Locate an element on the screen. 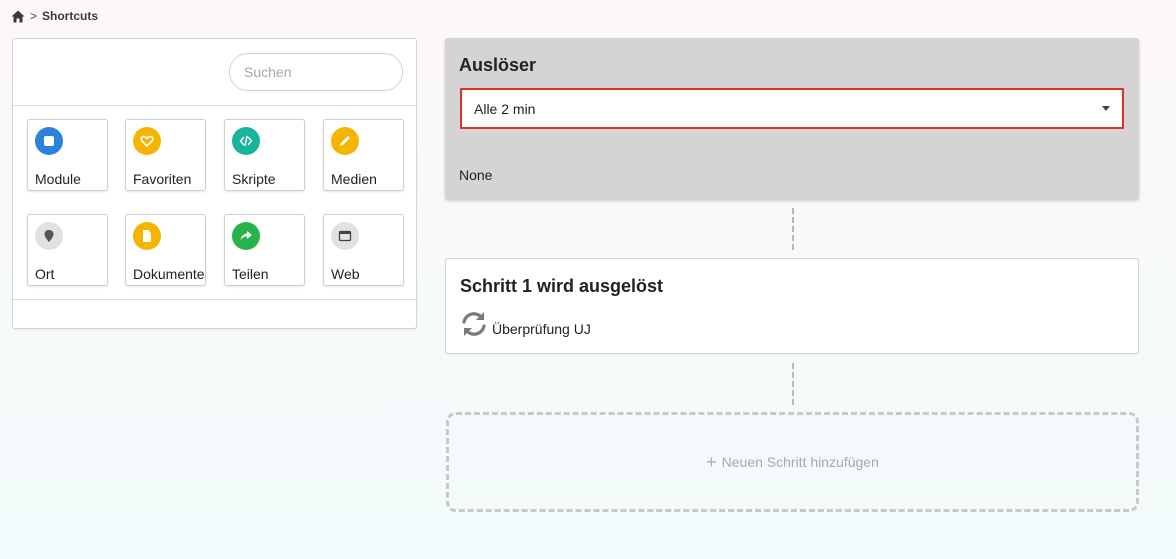  heart-icon is located at coordinates (147, 141).